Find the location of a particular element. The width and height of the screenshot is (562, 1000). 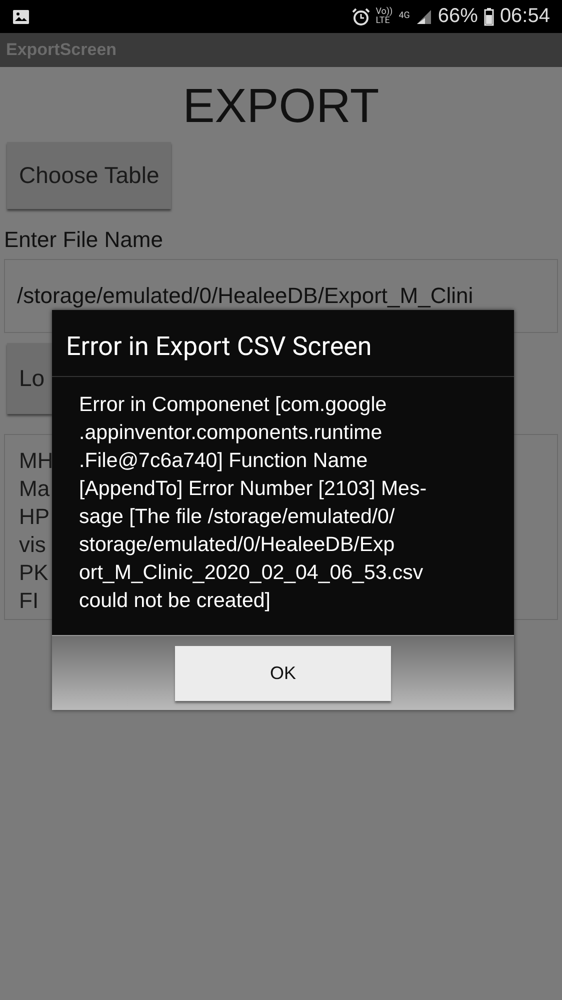

output-line: HP is located at coordinates (34, 517).